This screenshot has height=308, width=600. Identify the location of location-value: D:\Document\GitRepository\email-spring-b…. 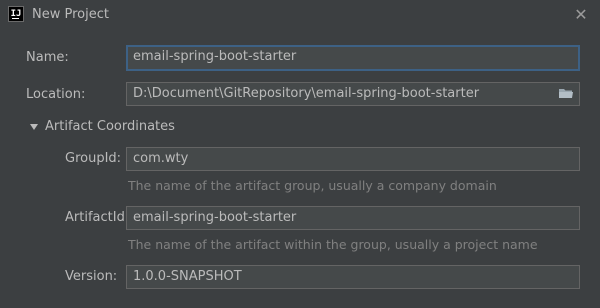
(306, 93).